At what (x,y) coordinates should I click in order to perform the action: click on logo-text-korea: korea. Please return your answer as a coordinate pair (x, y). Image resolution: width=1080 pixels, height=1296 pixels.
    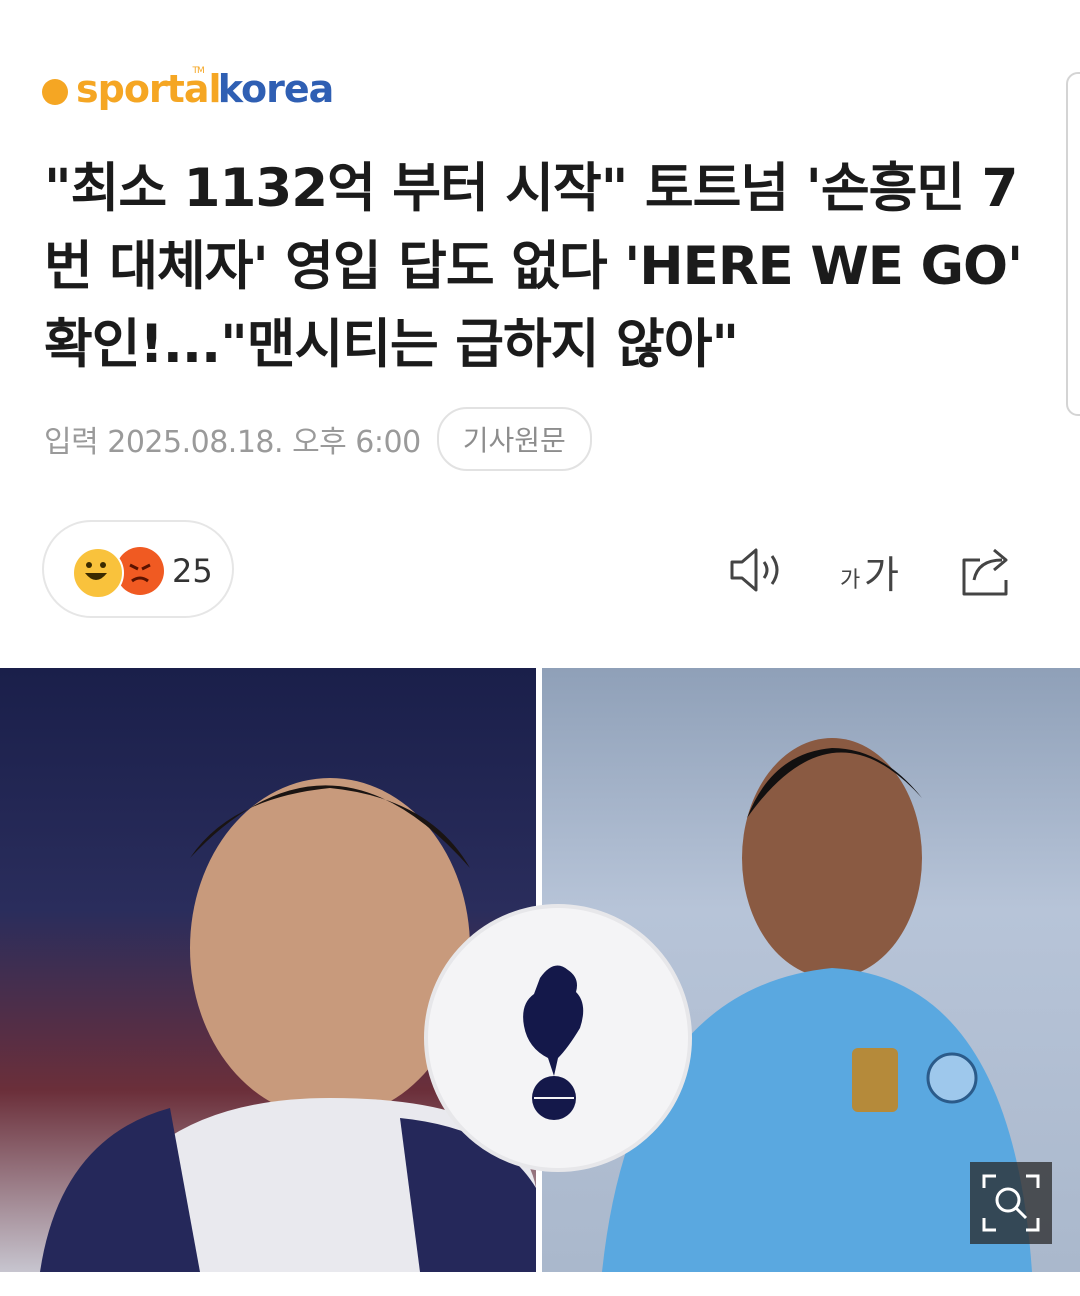
    Looking at the image, I should click on (276, 89).